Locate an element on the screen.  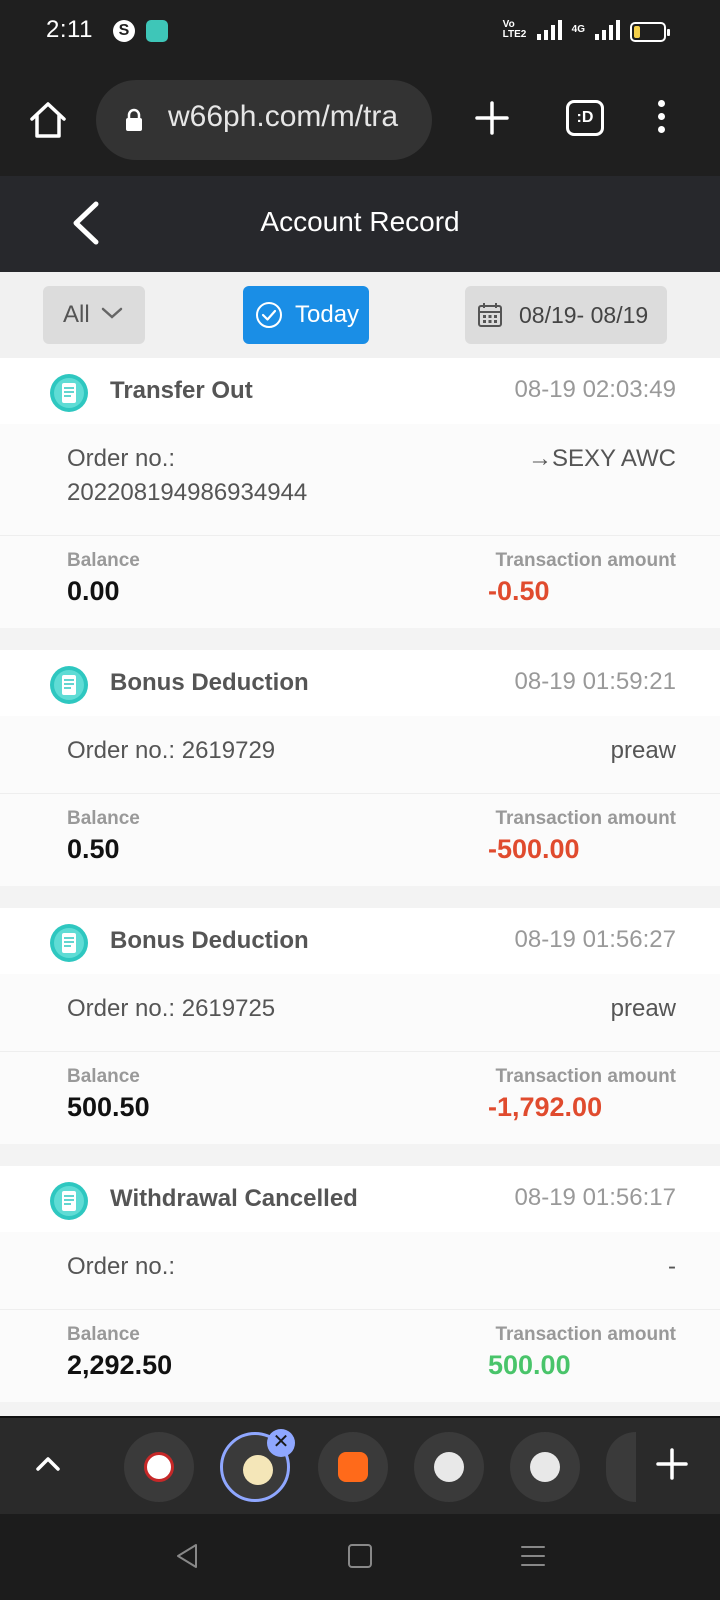
tab-favicon-active: ✕ is located at coordinates (257, 1465).